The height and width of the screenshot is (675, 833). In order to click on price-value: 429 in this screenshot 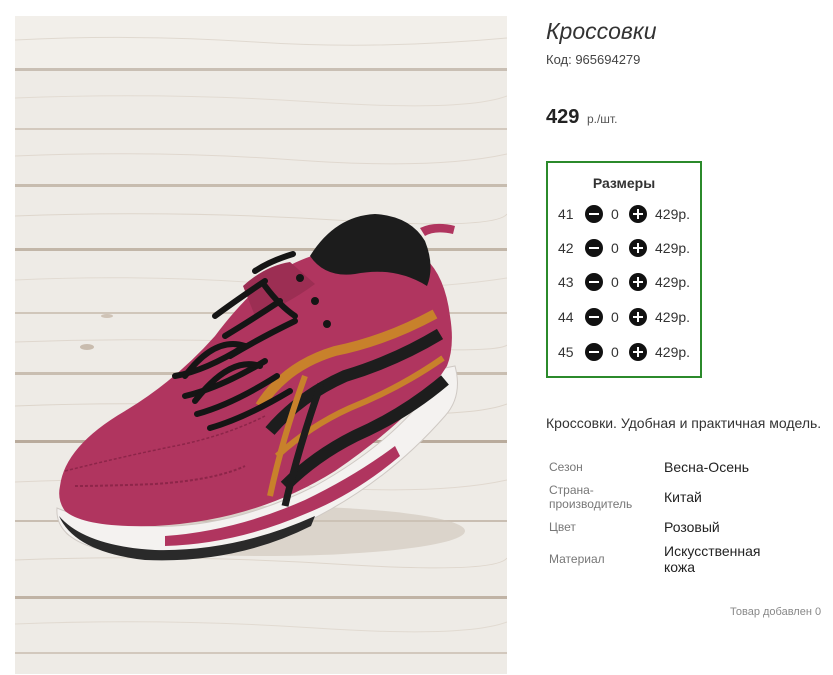, I will do `click(563, 117)`.